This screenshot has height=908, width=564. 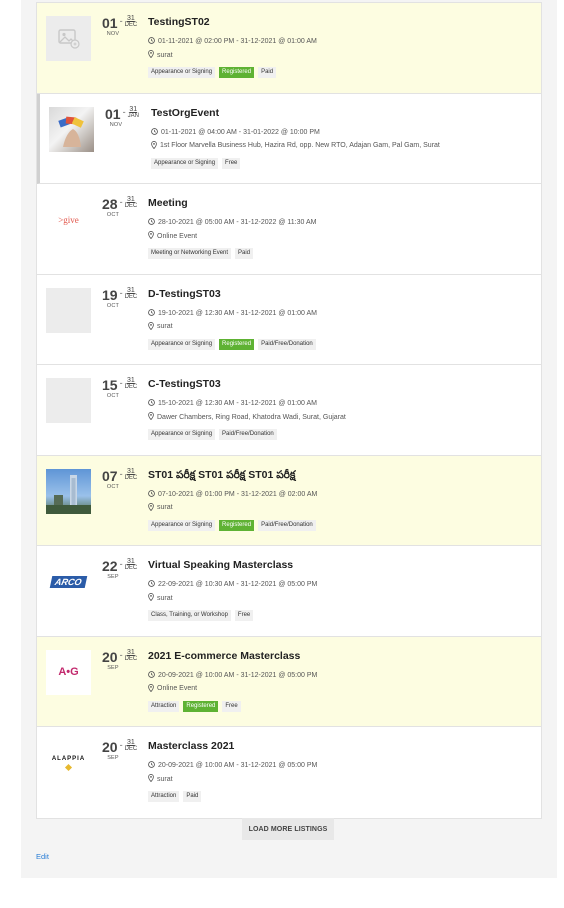 What do you see at coordinates (190, 253) in the screenshot?
I see `listing-tag: Meeting or Networking Event` at bounding box center [190, 253].